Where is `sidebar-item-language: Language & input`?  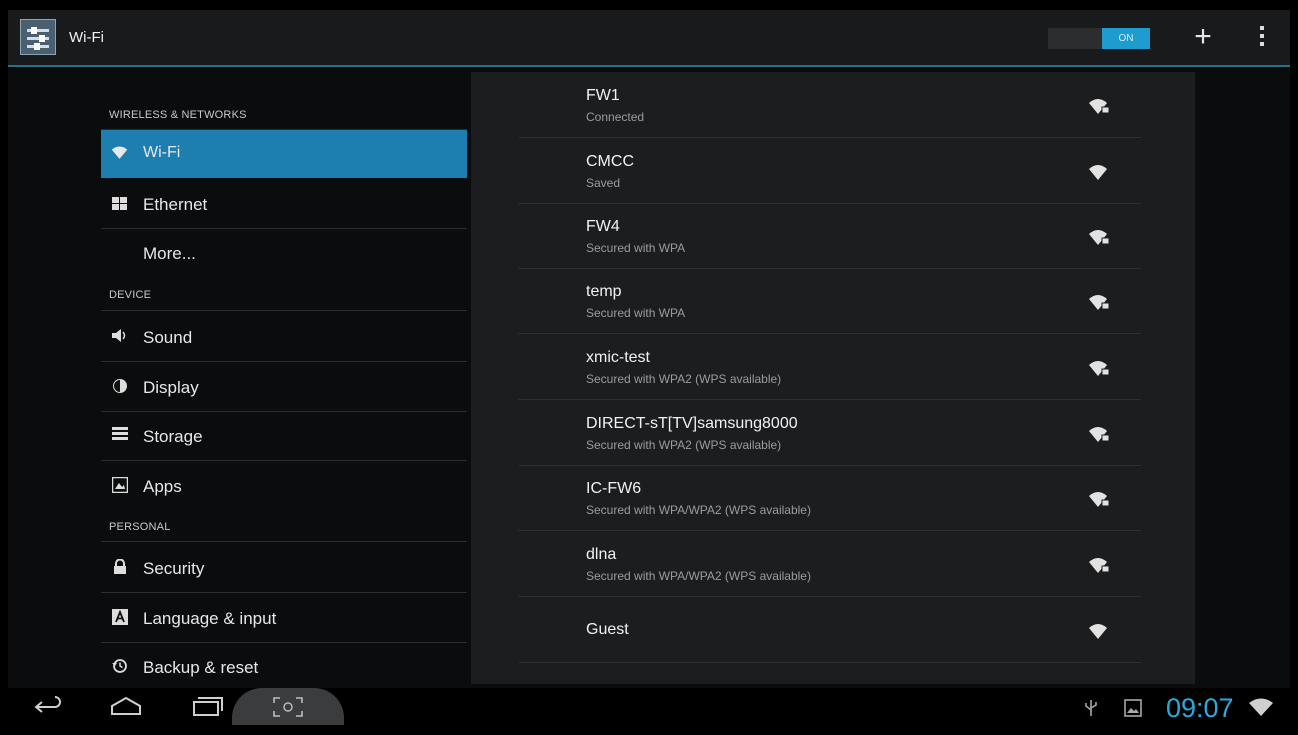
sidebar-item-language: Language & input is located at coordinates (284, 618).